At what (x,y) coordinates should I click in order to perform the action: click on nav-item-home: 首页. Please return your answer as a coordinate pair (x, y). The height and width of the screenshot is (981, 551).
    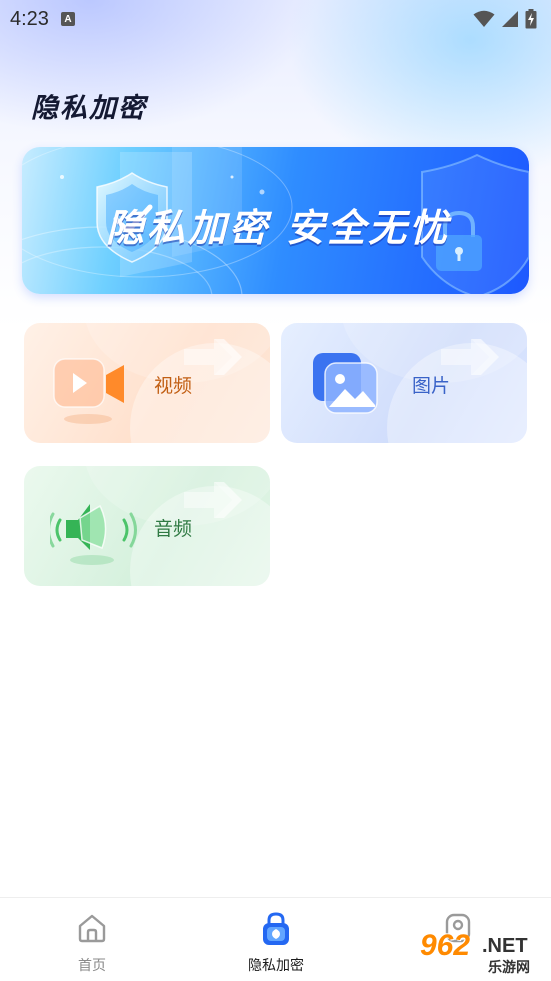
    Looking at the image, I should click on (92, 939).